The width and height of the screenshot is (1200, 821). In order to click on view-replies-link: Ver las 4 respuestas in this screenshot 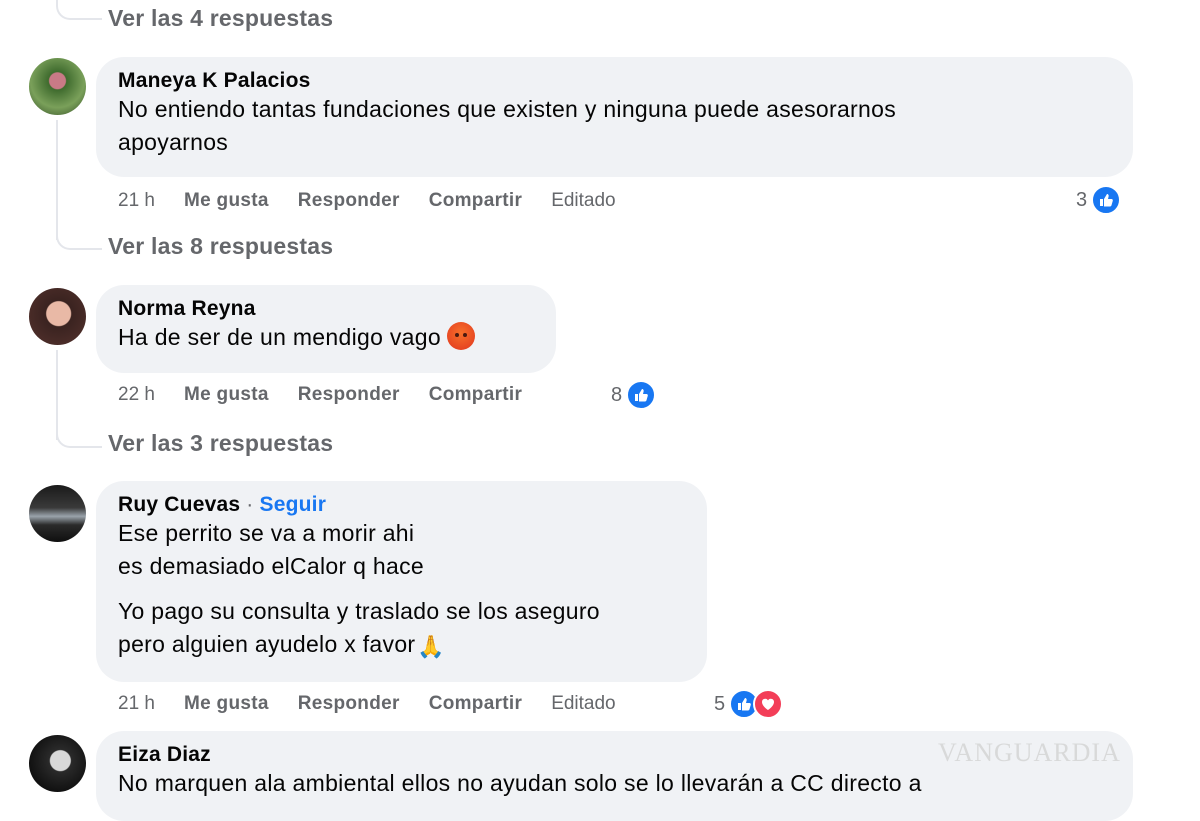, I will do `click(220, 18)`.